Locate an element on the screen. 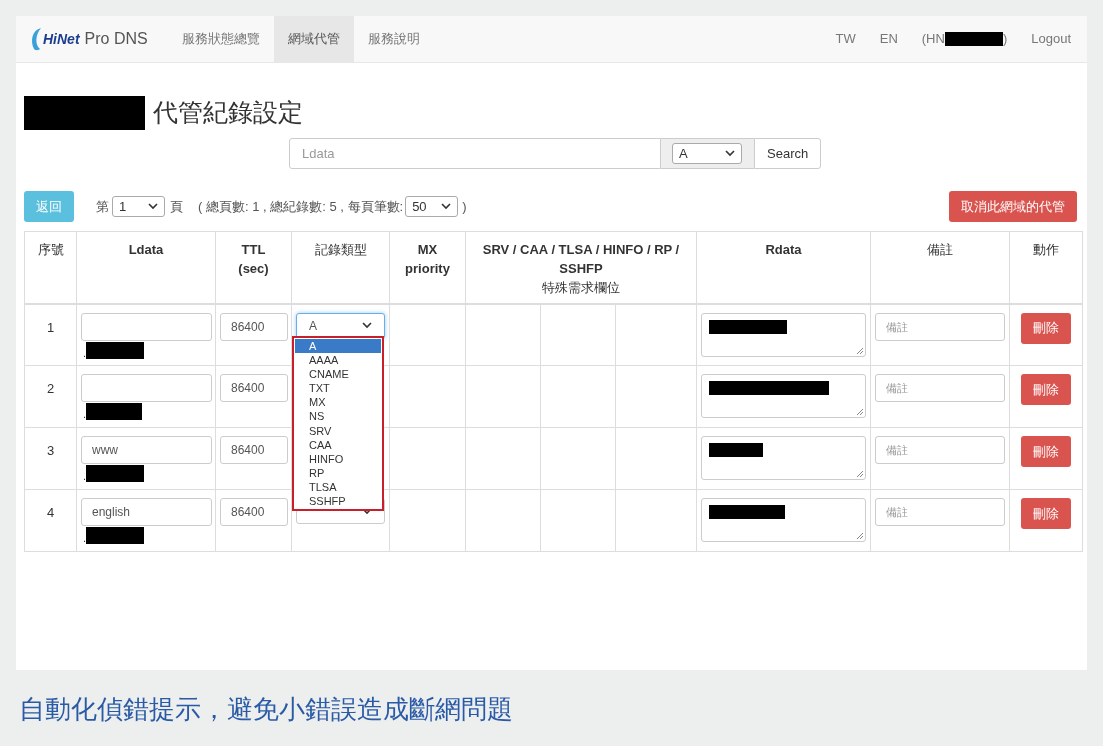 The height and width of the screenshot is (746, 1103). logo-text: HiNet is located at coordinates (61, 39).